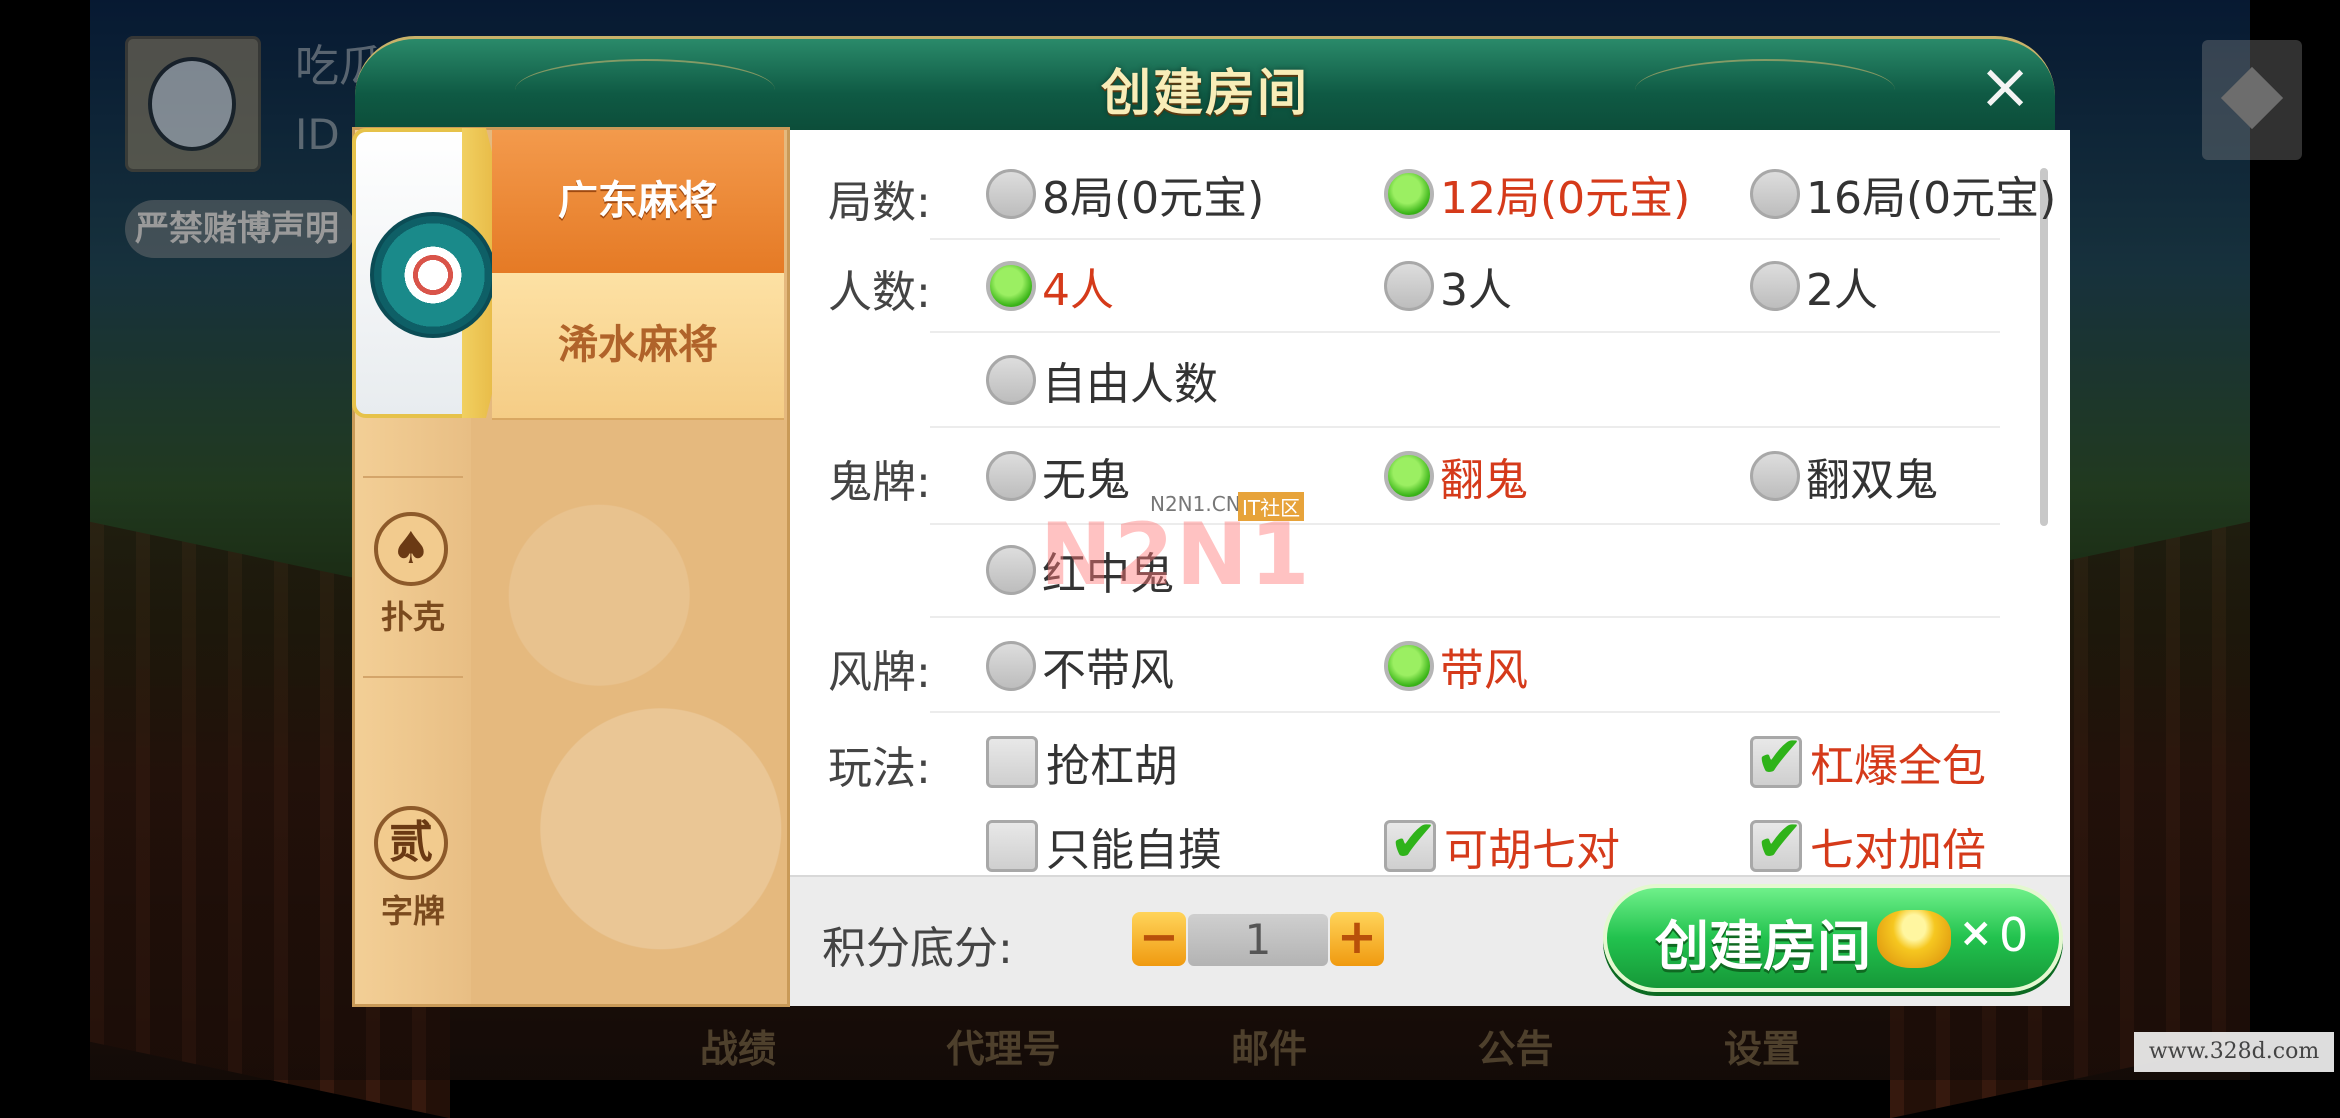 This screenshot has width=2340, height=1118. Describe the element at coordinates (879, 202) in the screenshot. I see `rounds-label: 局数:` at that location.